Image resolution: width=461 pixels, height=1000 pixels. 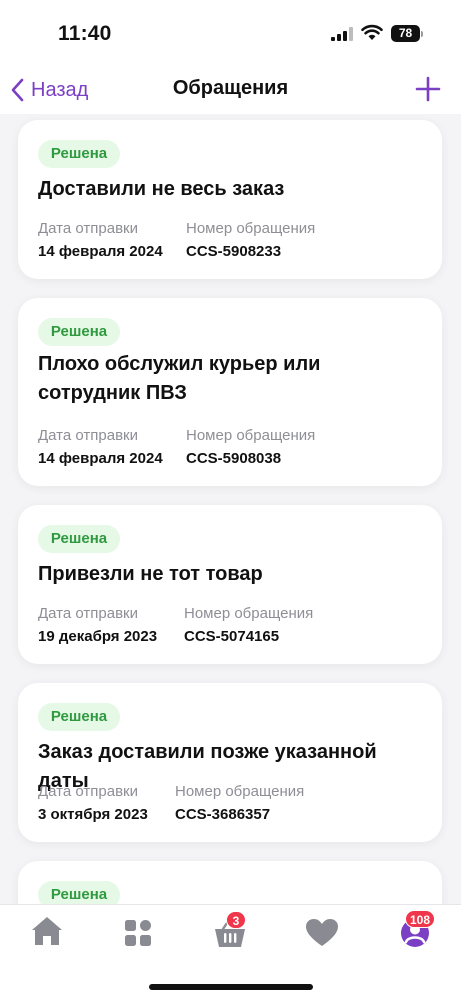 I want to click on tab-catalog, so click(x=138, y=933).